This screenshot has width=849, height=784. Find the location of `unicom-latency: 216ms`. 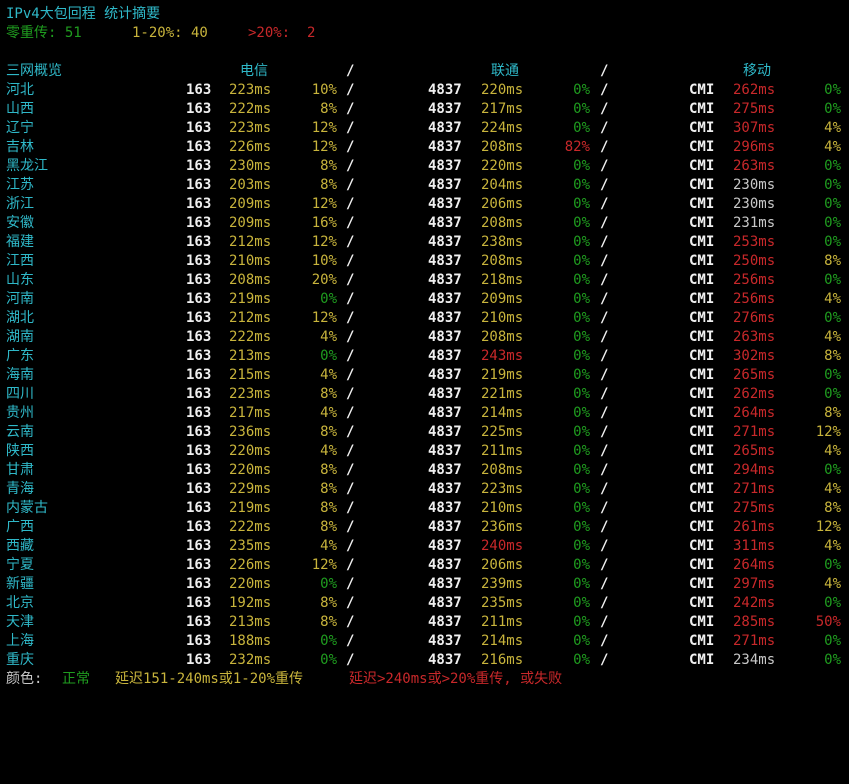

unicom-latency: 216ms is located at coordinates (502, 660).